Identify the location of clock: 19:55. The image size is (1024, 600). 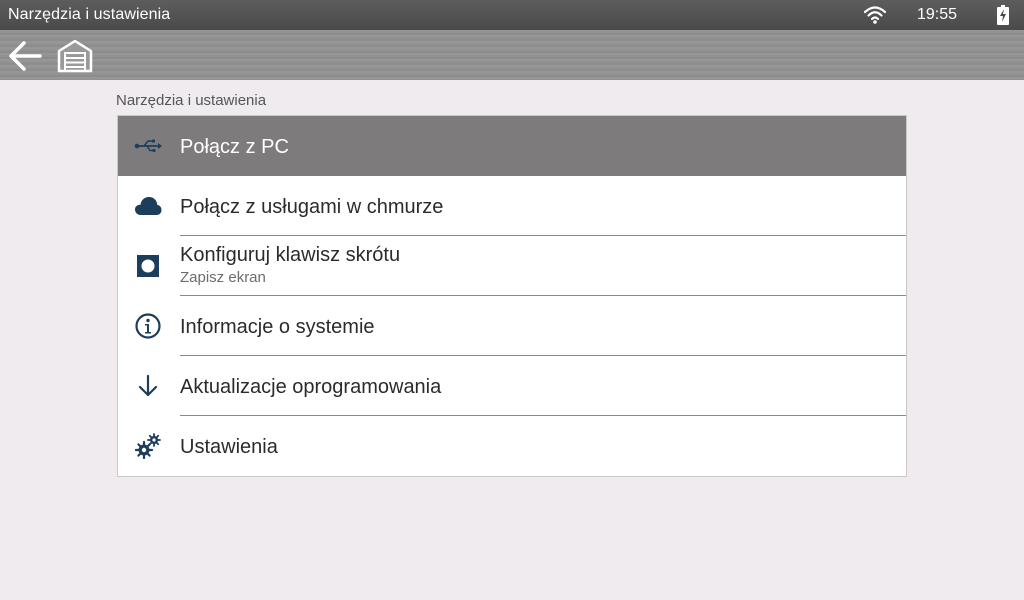
(937, 14).